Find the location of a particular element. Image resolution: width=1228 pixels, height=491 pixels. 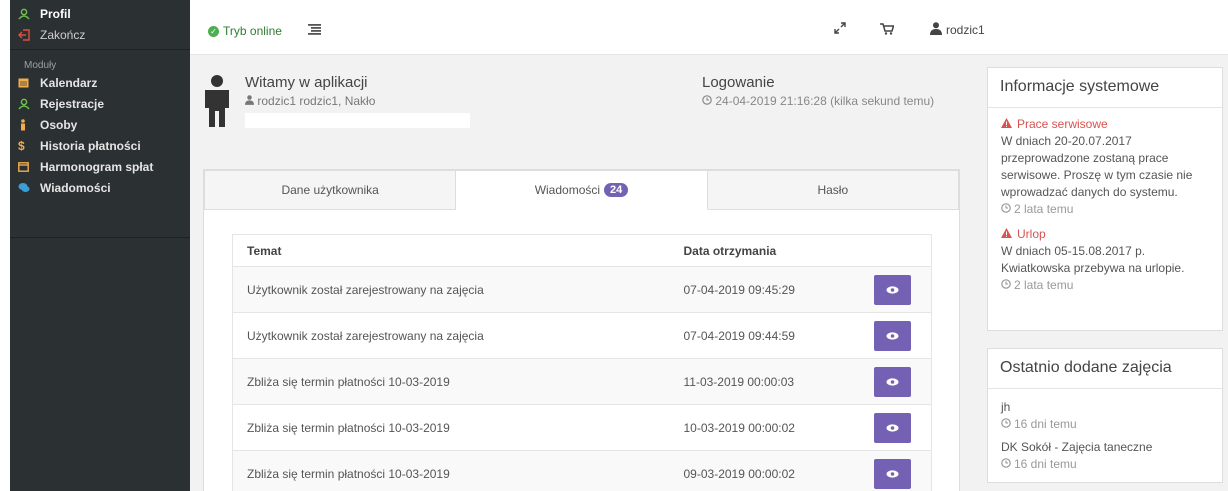

login-time: 24-04-2019 21:16:28 (kilka sekund temu) is located at coordinates (818, 101).